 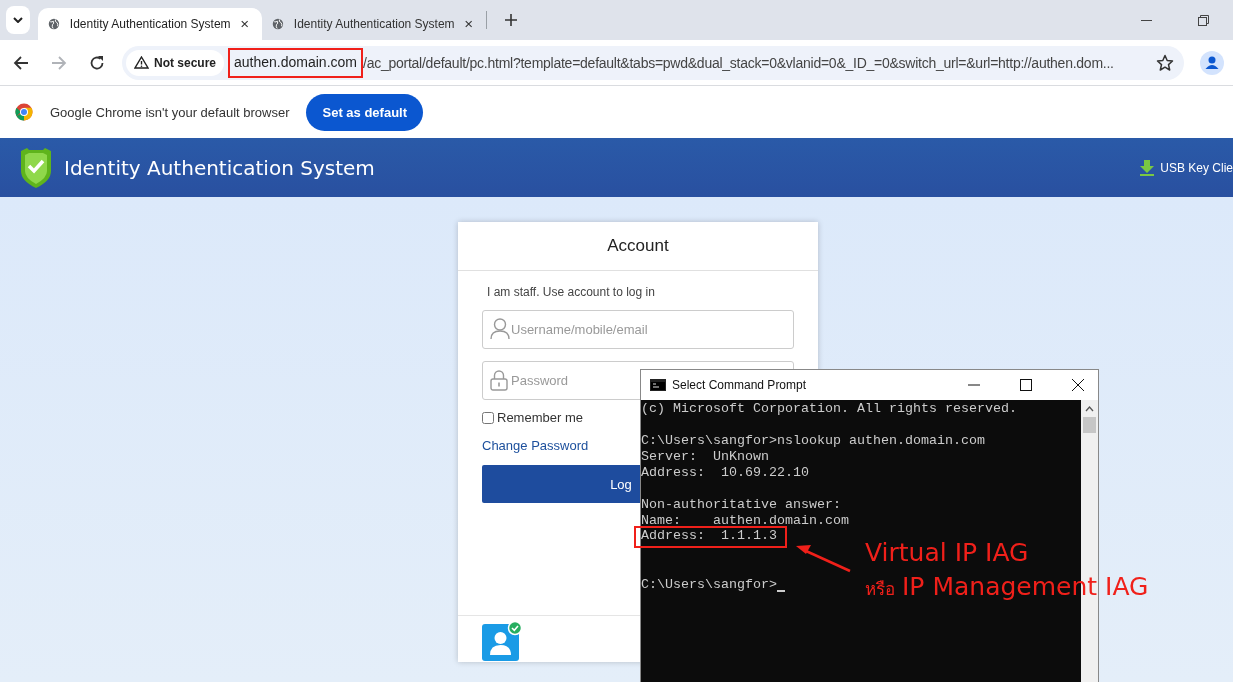 I want to click on arrow, so click(x=823, y=559).